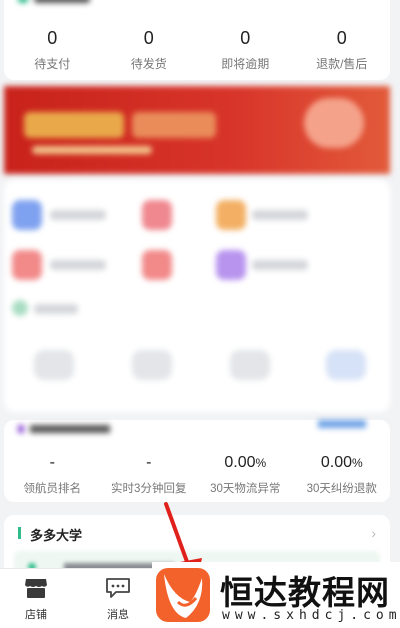  What do you see at coordinates (245, 64) in the screenshot?
I see `stat-label: 即将逾期` at bounding box center [245, 64].